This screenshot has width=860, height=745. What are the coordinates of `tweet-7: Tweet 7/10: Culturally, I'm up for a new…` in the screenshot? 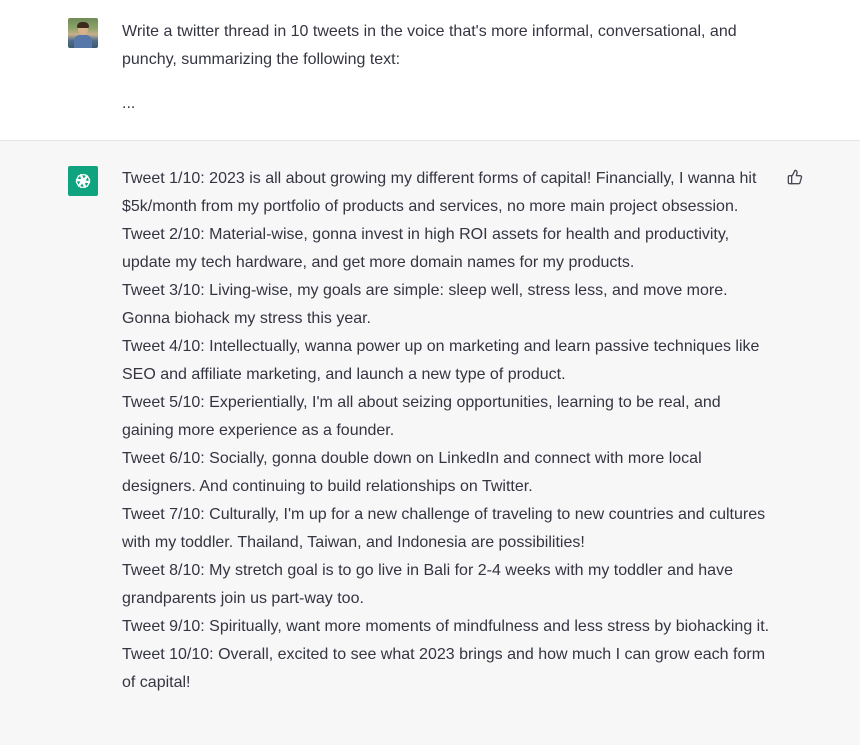 It's located at (444, 528).